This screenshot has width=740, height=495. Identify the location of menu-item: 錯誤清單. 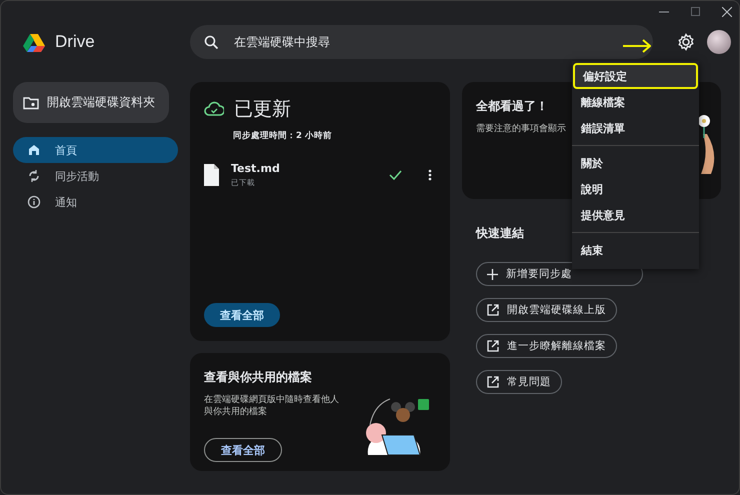
(635, 128).